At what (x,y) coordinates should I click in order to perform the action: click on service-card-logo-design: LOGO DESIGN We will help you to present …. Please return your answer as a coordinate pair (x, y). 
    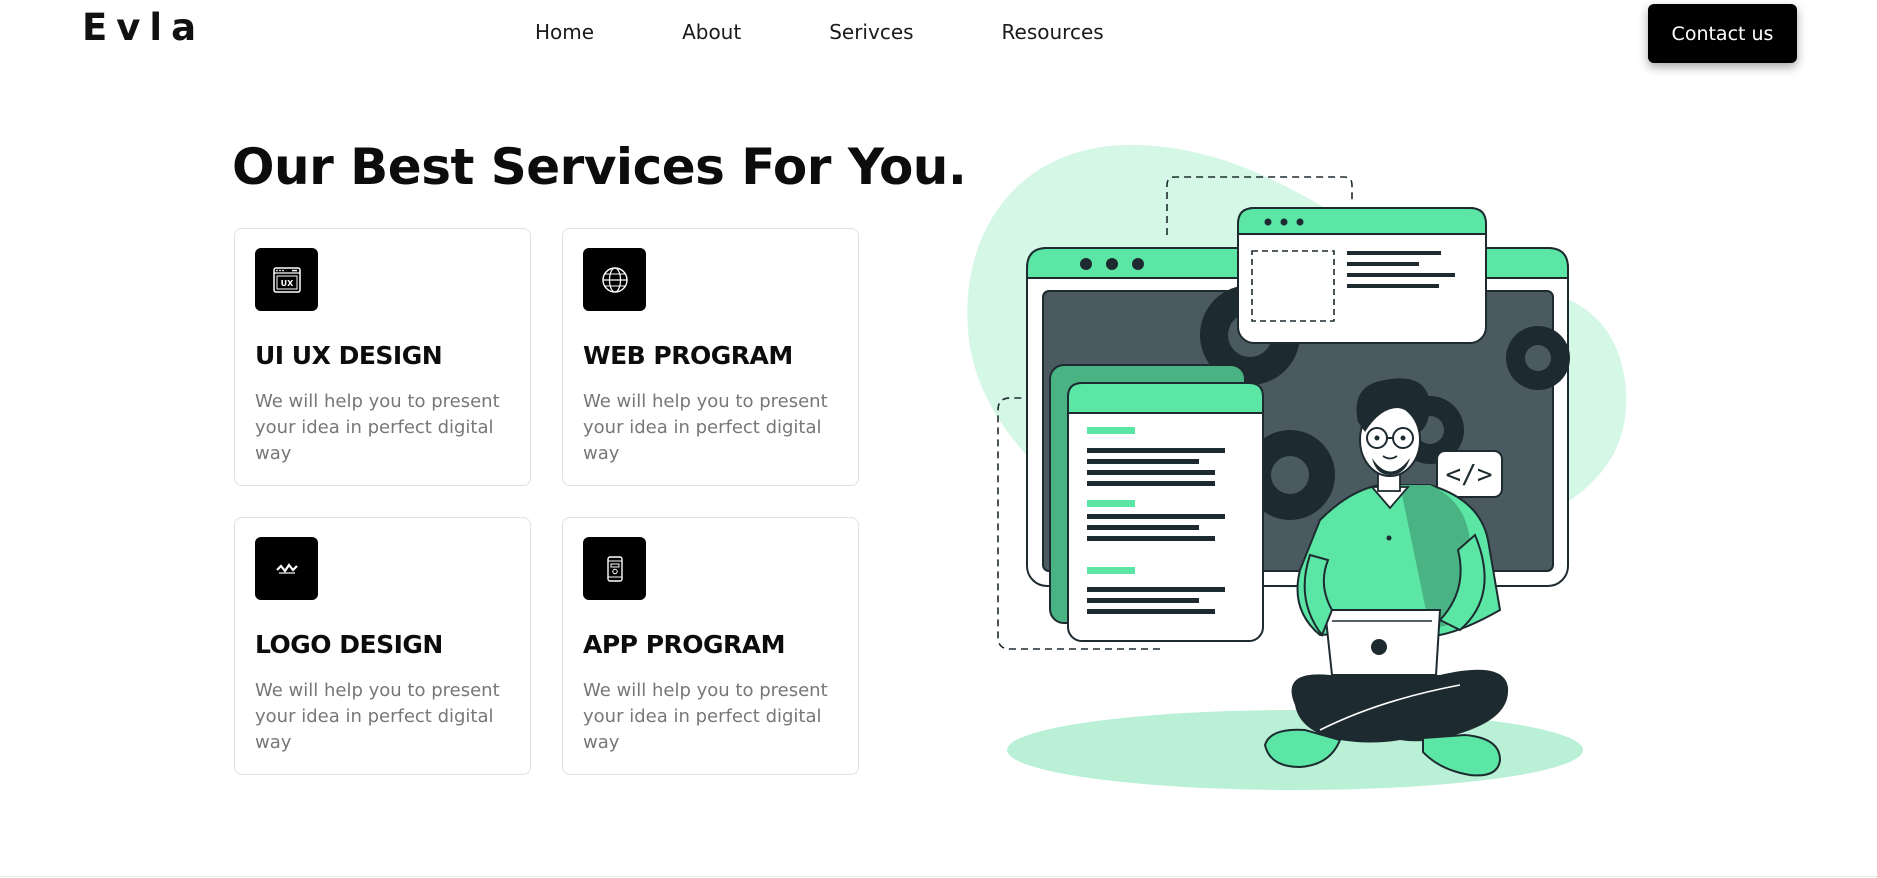
    Looking at the image, I should click on (382, 646).